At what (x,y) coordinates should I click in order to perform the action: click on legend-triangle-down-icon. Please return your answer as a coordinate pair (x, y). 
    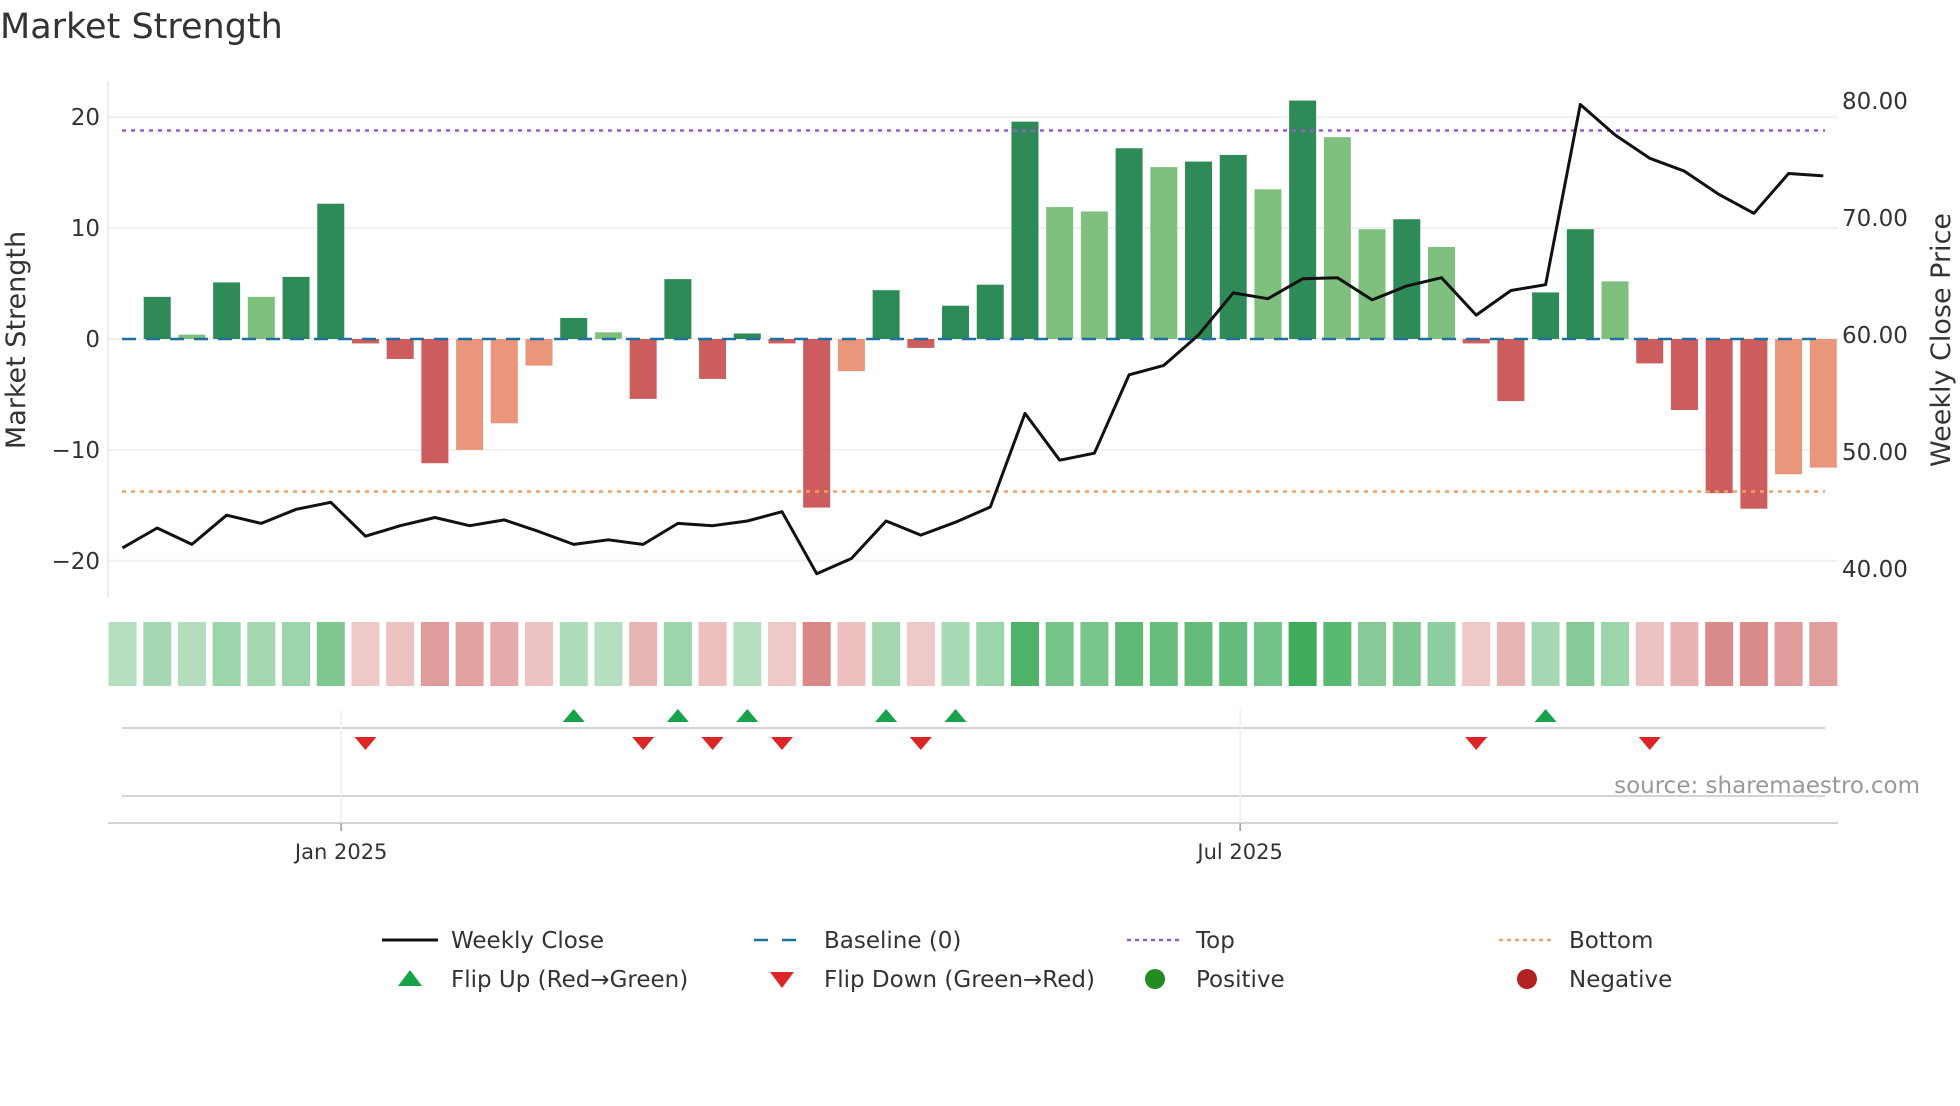
    Looking at the image, I should click on (782, 980).